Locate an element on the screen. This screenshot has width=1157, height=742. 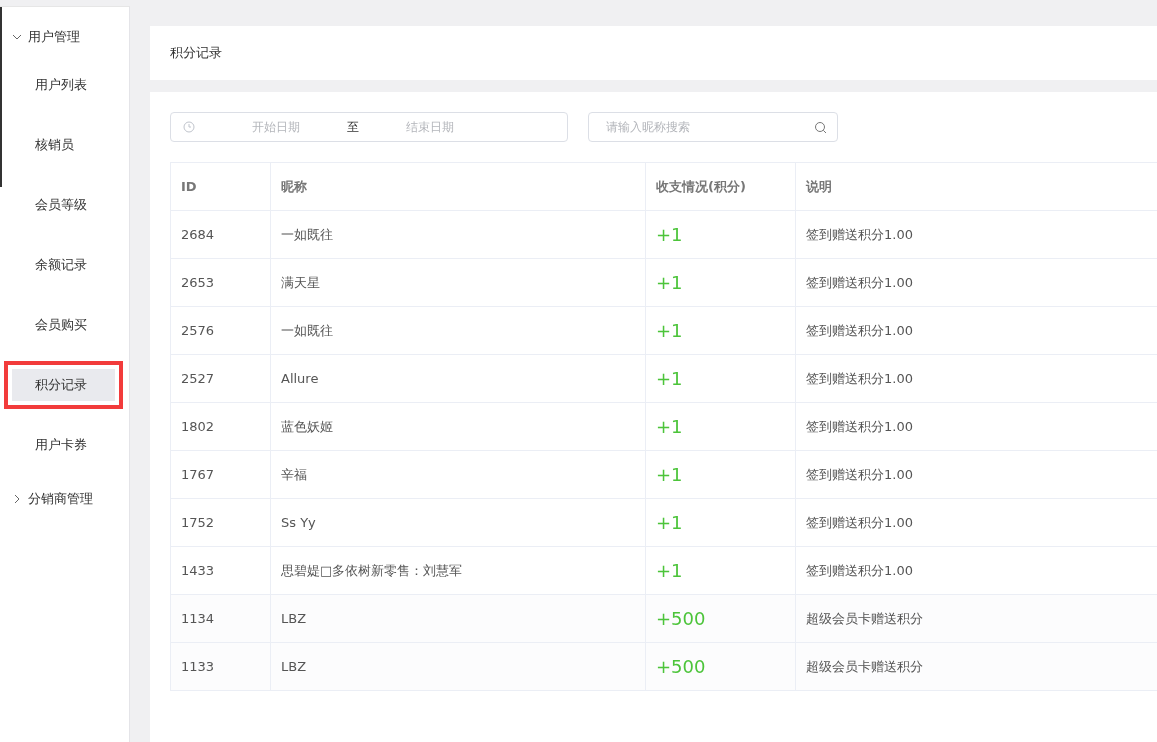
sidebar-item: 用户卡券 is located at coordinates (64, 445).